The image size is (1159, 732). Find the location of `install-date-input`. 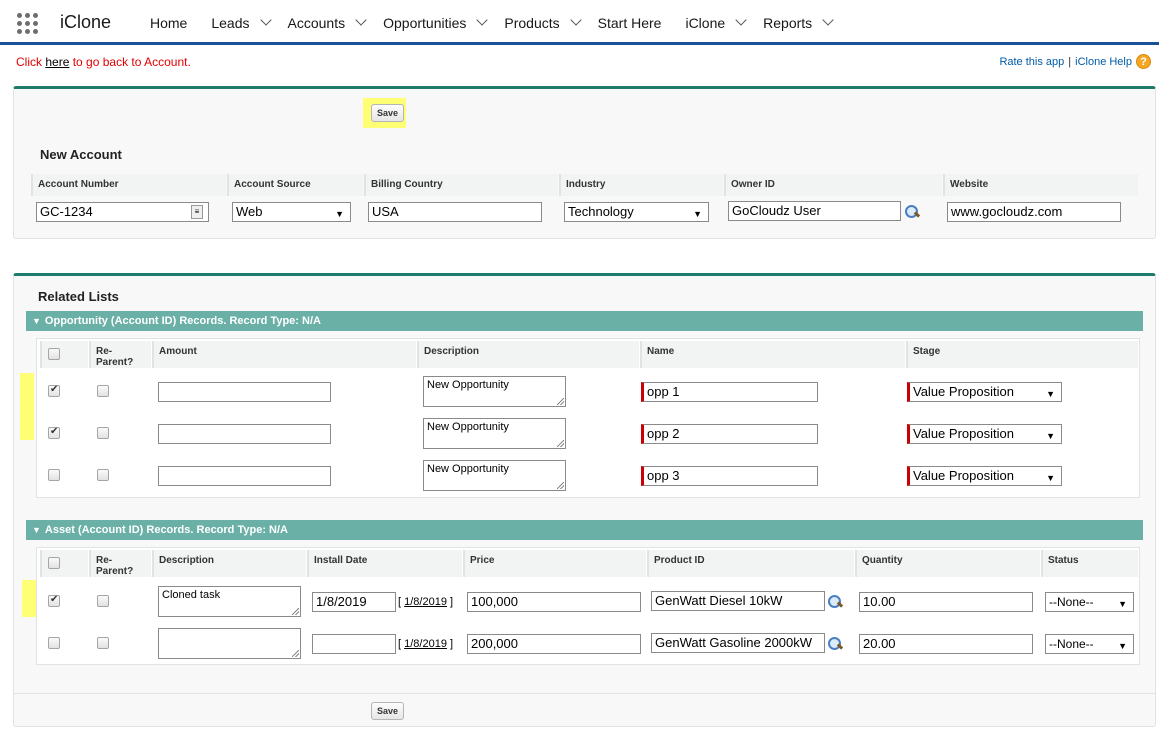

install-date-input is located at coordinates (354, 644).